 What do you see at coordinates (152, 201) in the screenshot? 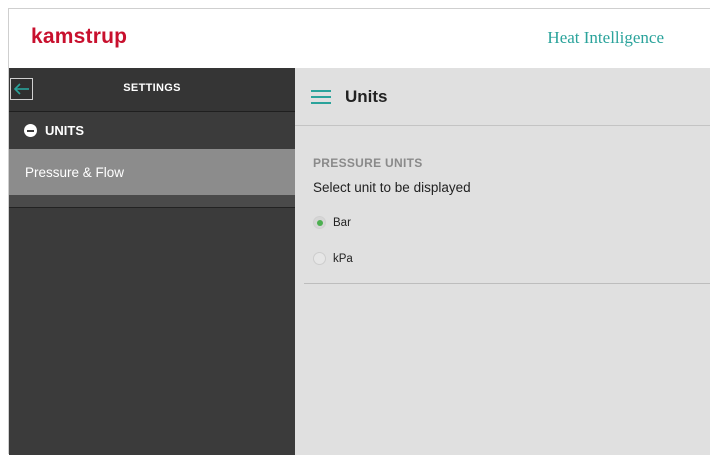
I see `sidebar-divider` at bounding box center [152, 201].